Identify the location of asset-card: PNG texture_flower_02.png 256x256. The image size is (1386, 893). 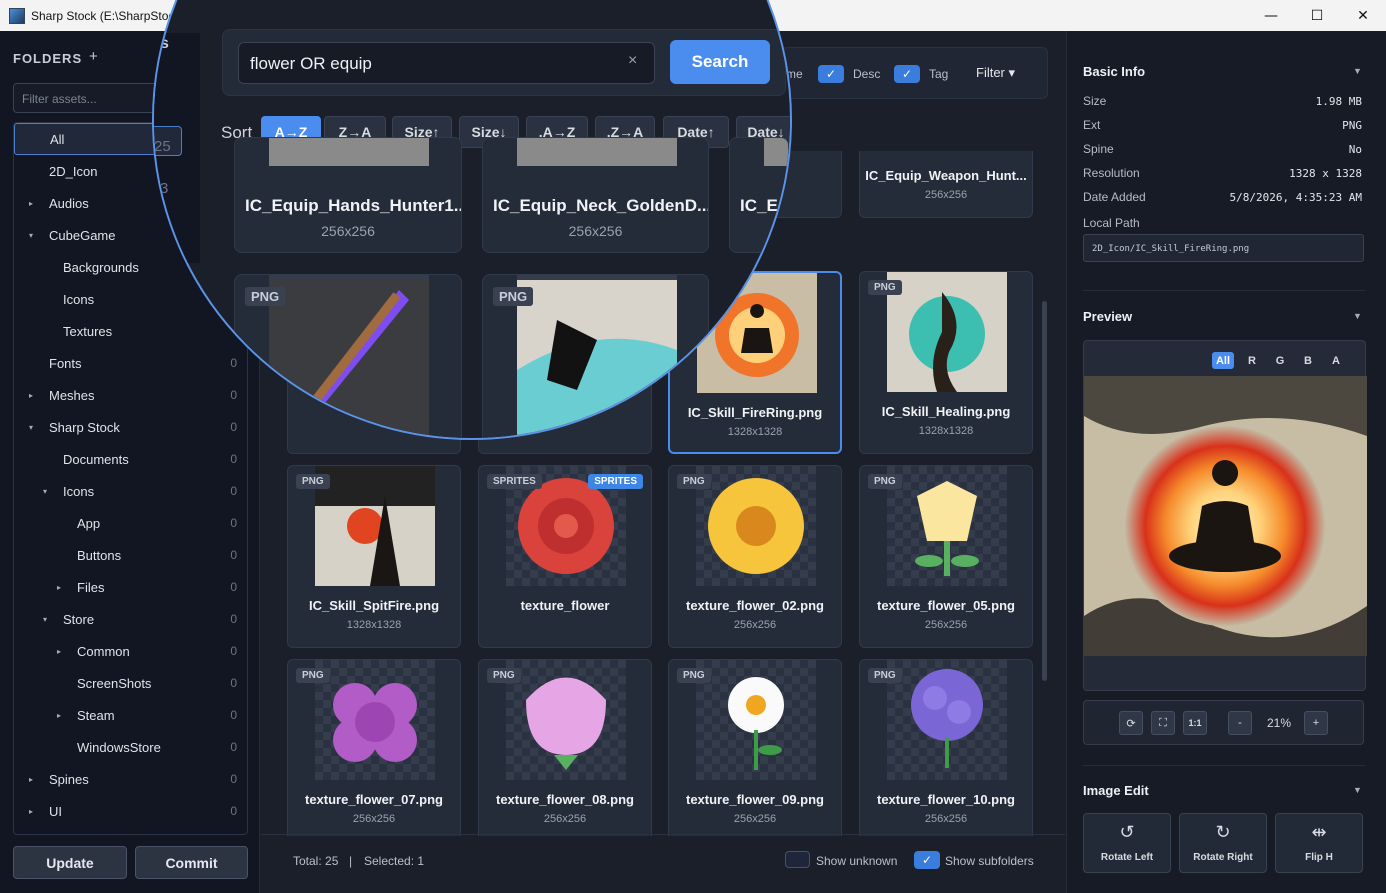
(755, 556).